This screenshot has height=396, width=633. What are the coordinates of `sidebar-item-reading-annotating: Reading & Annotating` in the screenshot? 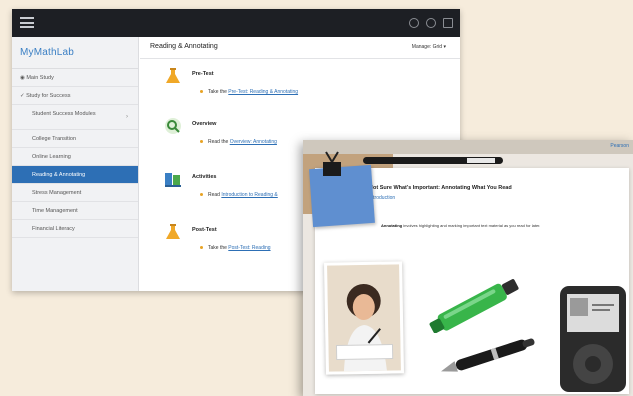 It's located at (75, 175).